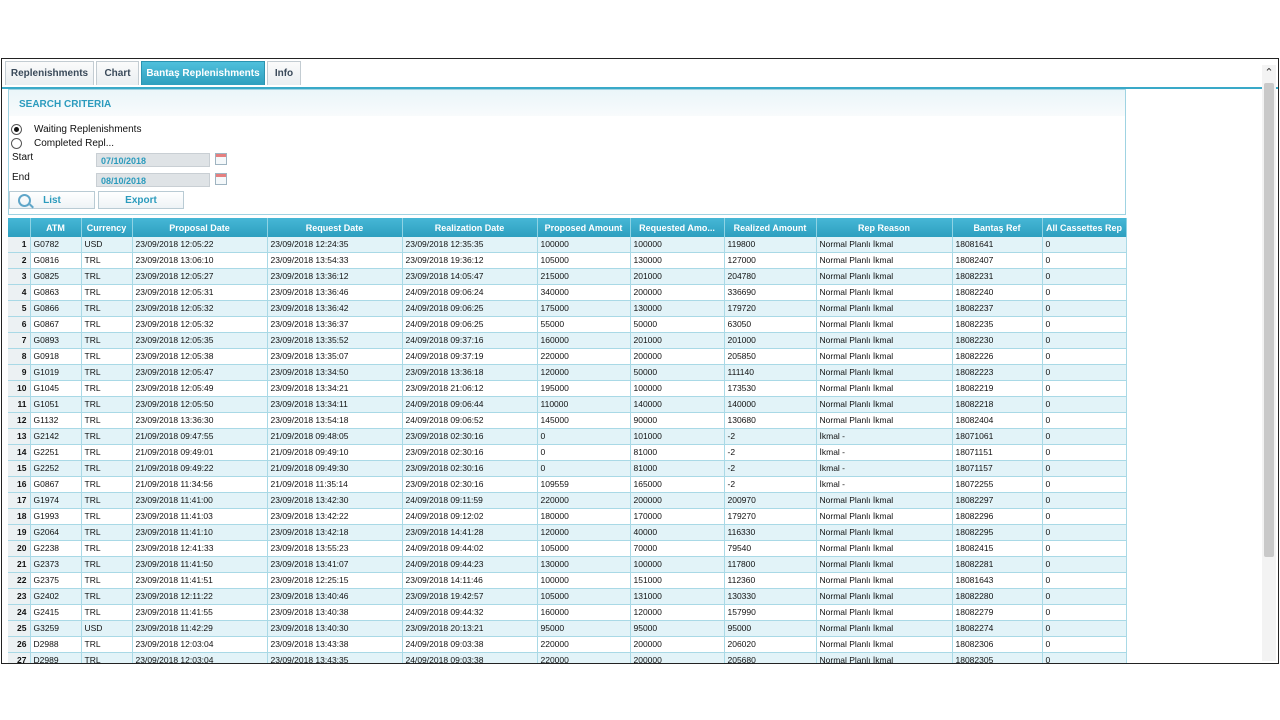 This screenshot has height=720, width=1280. What do you see at coordinates (470, 484) in the screenshot?
I see `table-cell: 23/09/2018 02:30:16` at bounding box center [470, 484].